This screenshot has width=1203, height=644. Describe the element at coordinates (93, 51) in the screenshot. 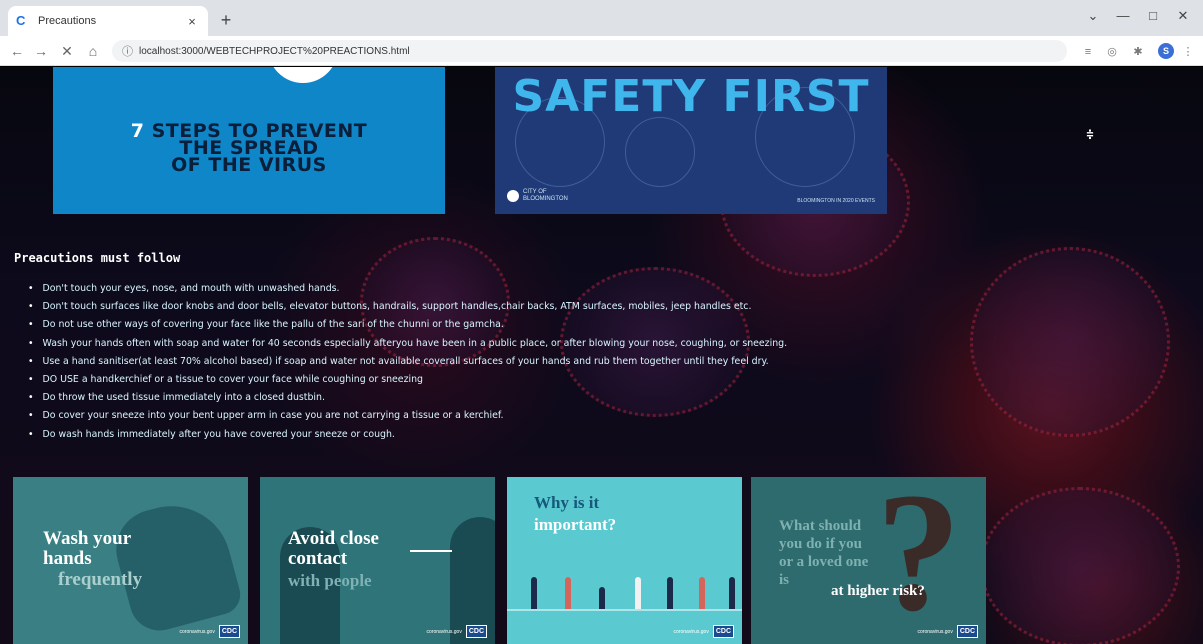

I see `home-icon: ⌂` at that location.